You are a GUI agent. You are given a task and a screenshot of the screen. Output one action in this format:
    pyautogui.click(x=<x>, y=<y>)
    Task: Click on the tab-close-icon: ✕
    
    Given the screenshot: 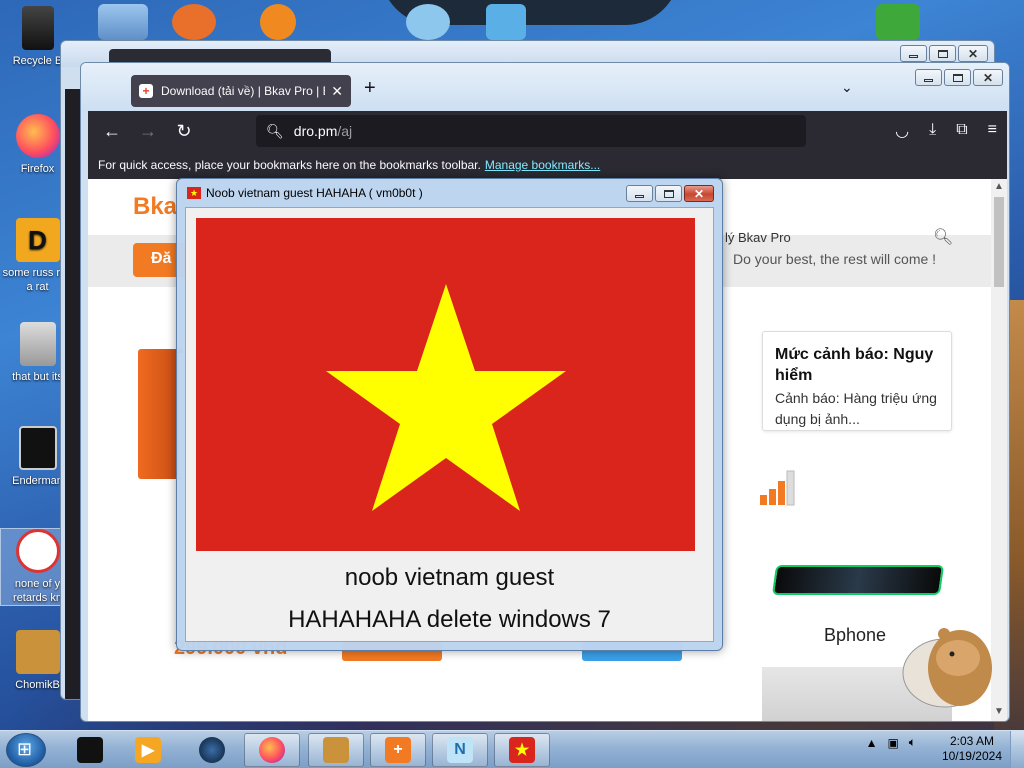 What is the action you would take?
    pyautogui.click(x=337, y=91)
    